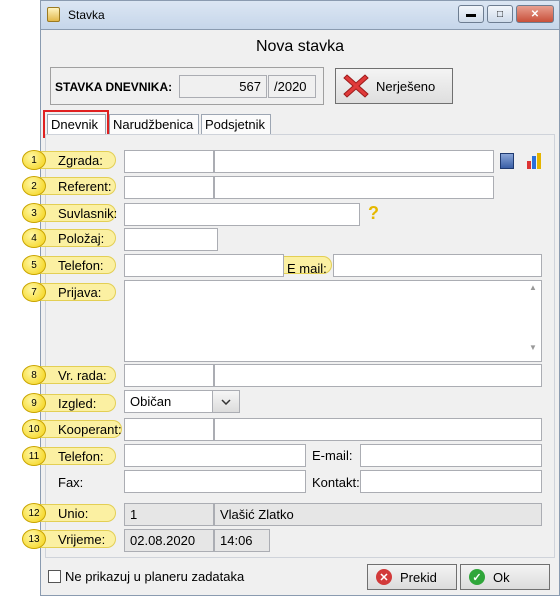 This screenshot has height=596, width=560. What do you see at coordinates (81, 238) in the screenshot?
I see `label-polozaj: Položaj:` at bounding box center [81, 238].